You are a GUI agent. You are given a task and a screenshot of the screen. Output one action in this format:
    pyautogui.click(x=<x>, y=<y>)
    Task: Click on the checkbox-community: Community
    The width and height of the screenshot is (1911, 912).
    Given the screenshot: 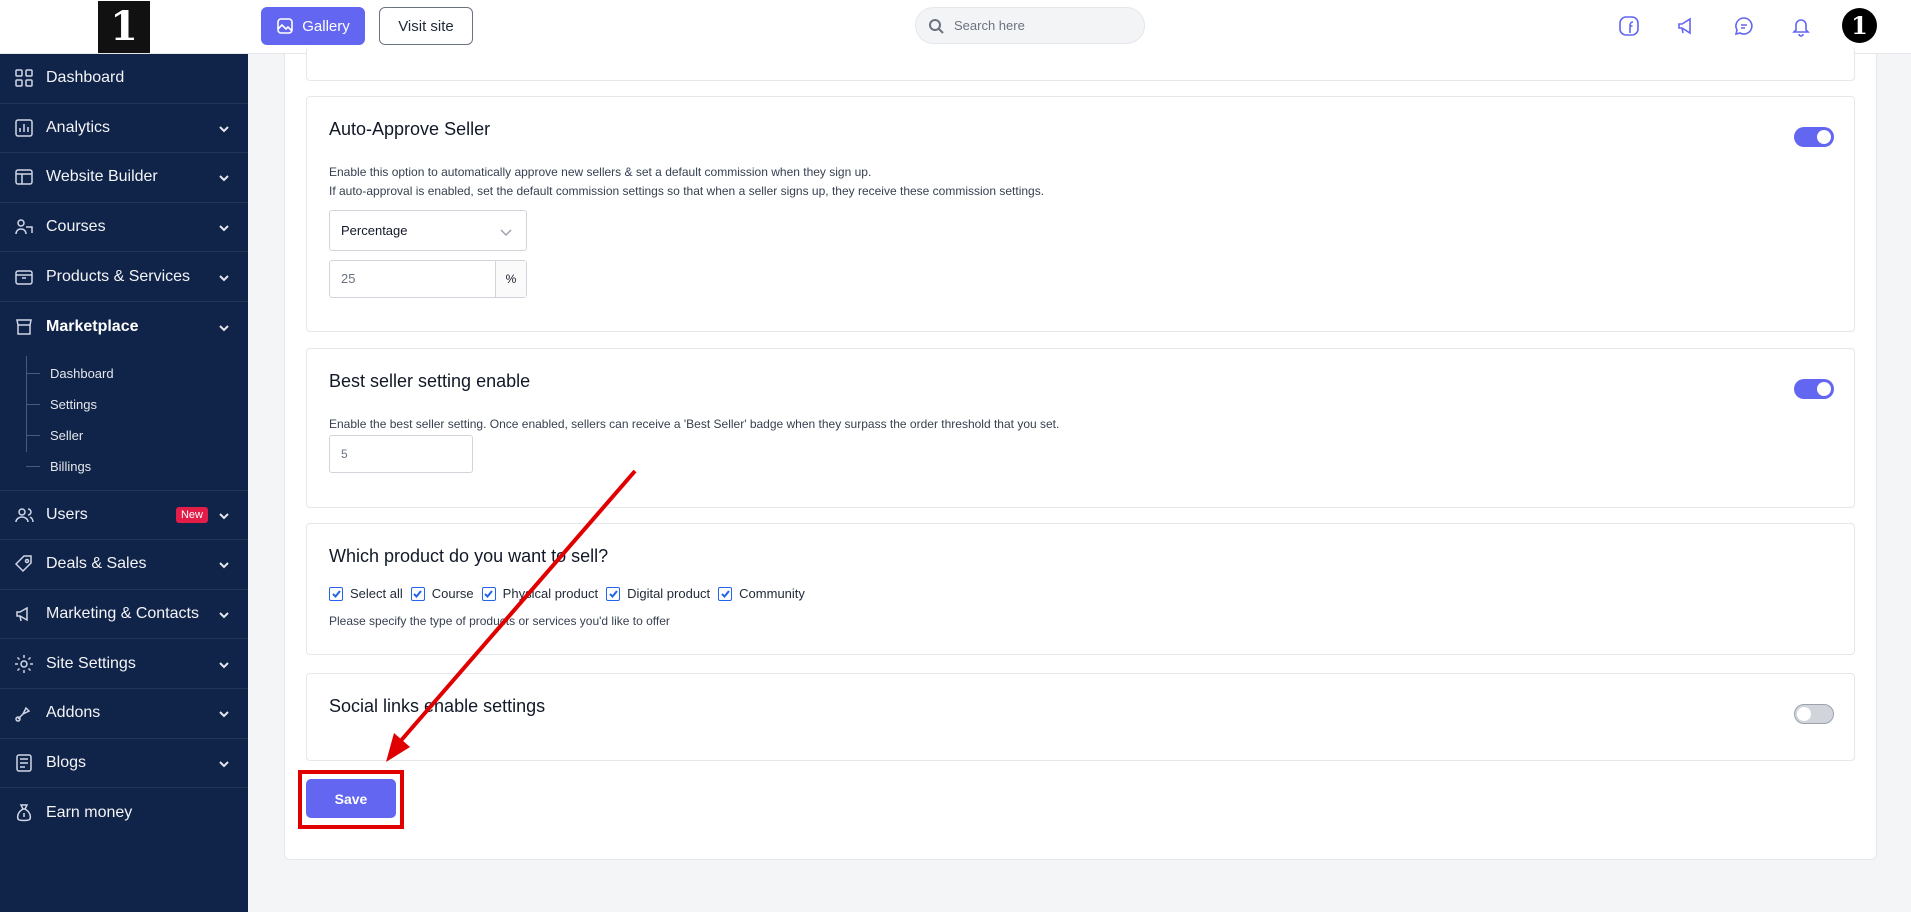 What is the action you would take?
    pyautogui.click(x=761, y=593)
    